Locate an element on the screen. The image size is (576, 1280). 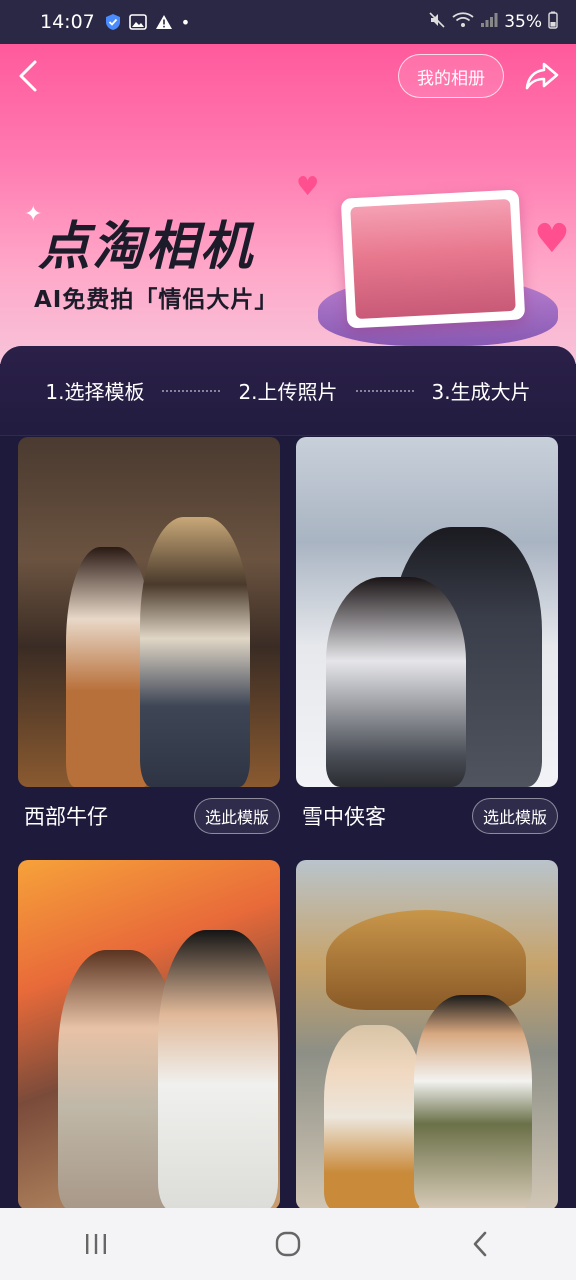
brand-subtitle: AI免费拍「情侣大片」 is located at coordinates (156, 300).